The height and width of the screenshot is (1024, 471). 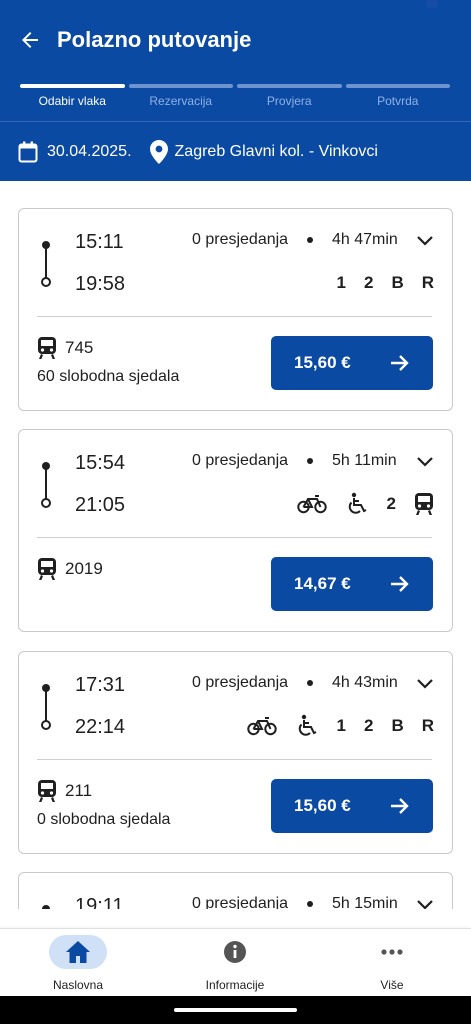 I want to click on trip-duration: 4h 47min, so click(x=365, y=239).